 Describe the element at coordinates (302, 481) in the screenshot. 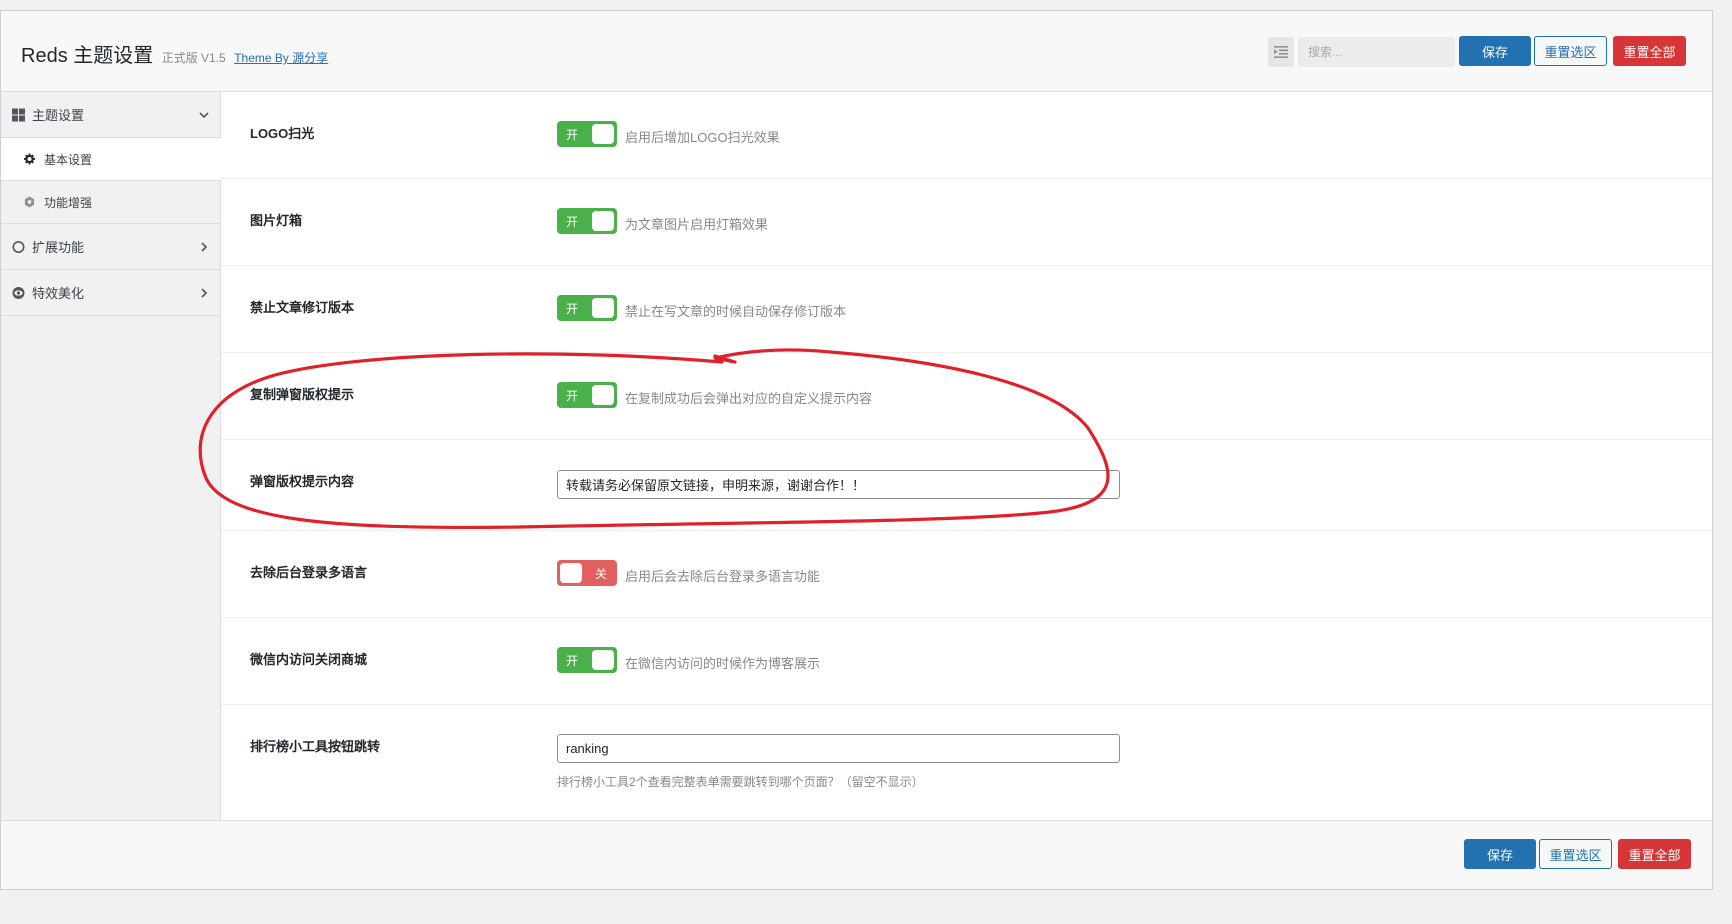

I see `field-label: 弹窗版权提示内容` at that location.